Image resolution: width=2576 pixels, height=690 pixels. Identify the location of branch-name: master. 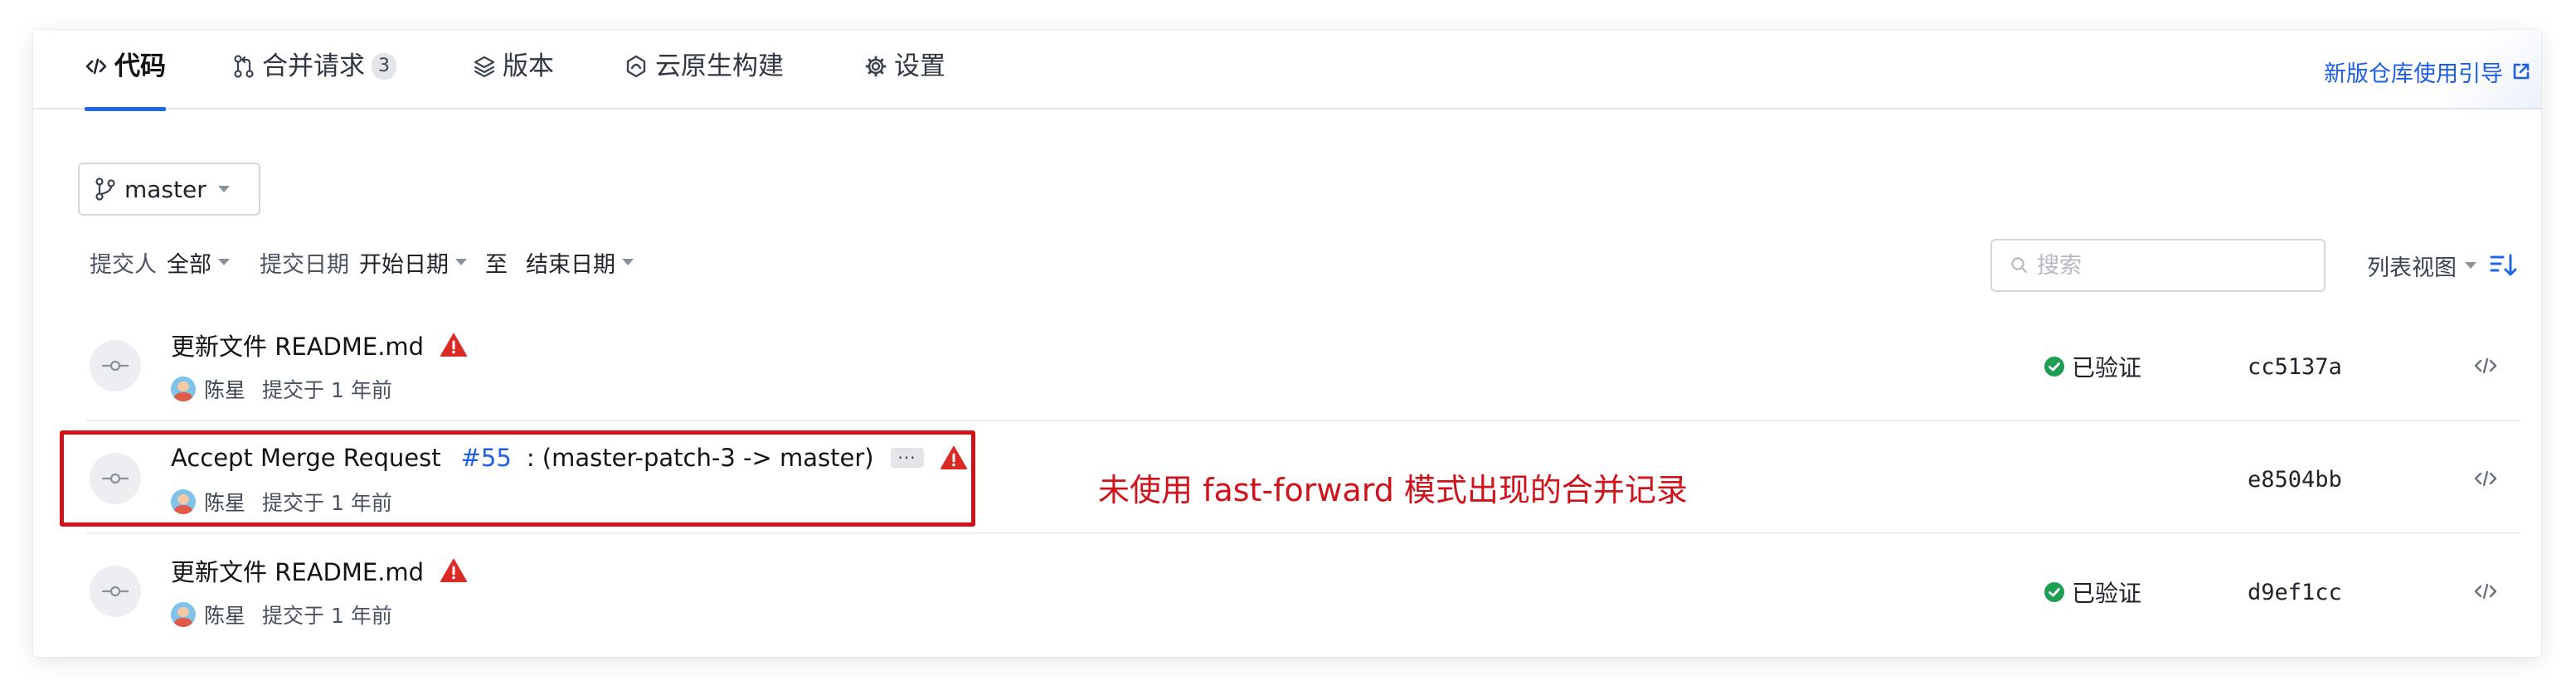
(166, 189).